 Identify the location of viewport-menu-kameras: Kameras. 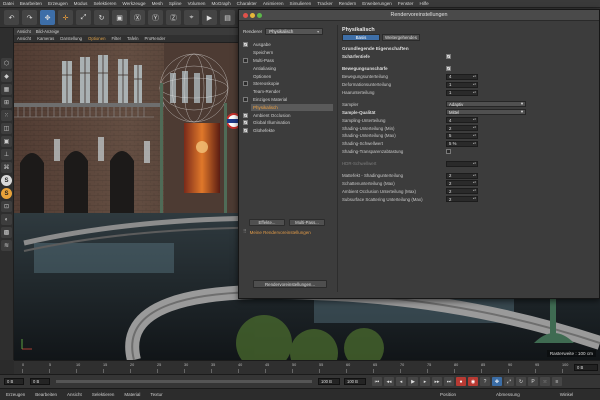
(45, 38).